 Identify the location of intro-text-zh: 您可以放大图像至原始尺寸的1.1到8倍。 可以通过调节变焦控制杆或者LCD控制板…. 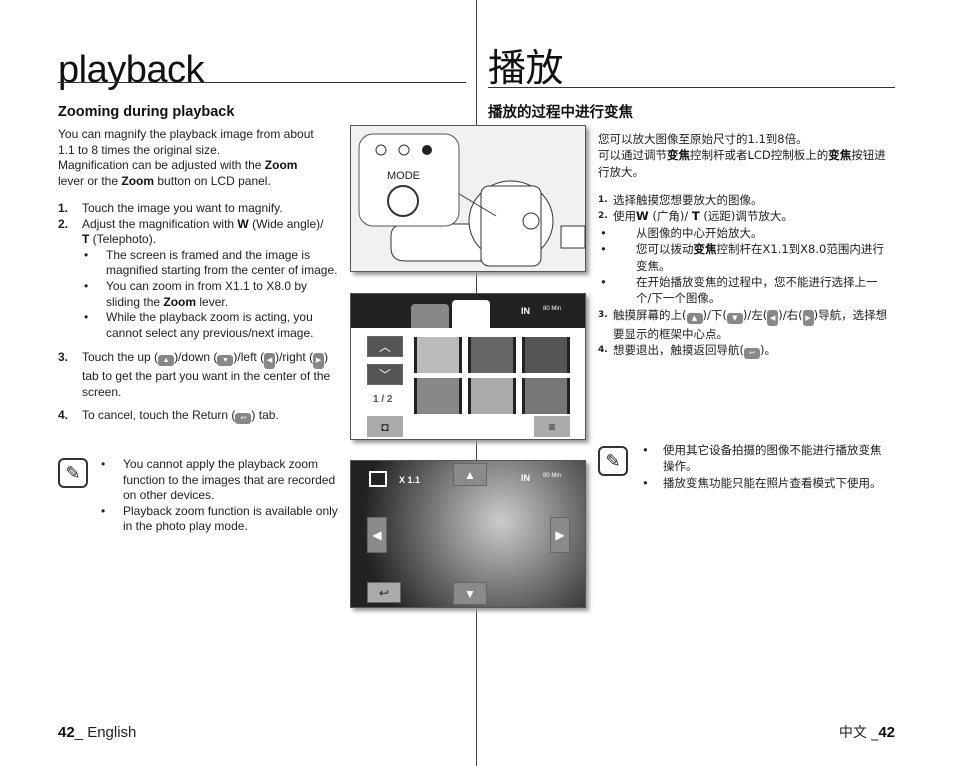
(743, 155).